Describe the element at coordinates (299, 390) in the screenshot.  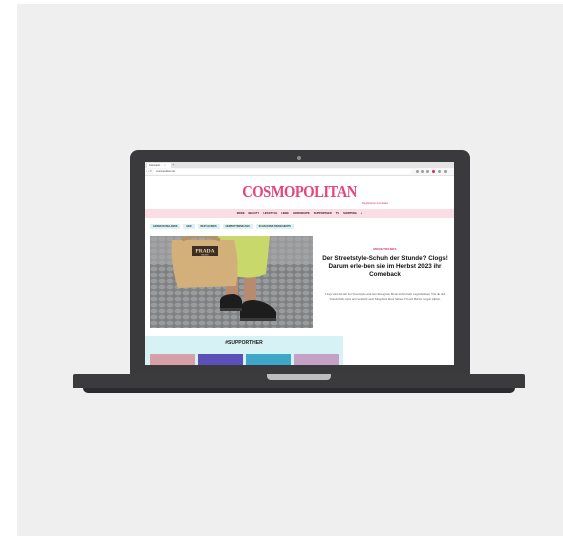
I see `laptop-base-edge` at that location.